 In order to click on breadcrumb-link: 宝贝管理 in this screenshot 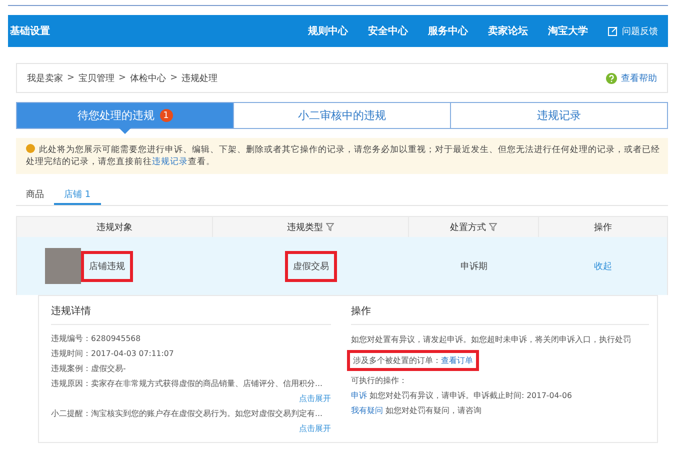, I will do `click(96, 78)`.